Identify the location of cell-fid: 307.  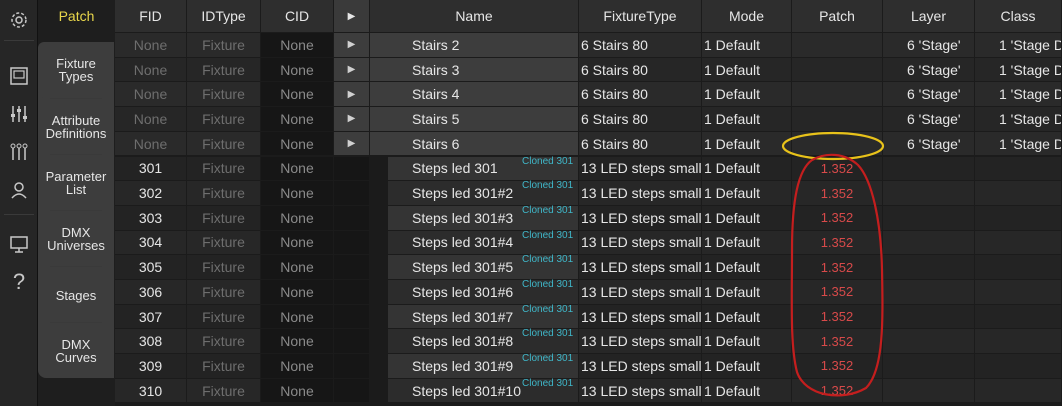
(150, 316).